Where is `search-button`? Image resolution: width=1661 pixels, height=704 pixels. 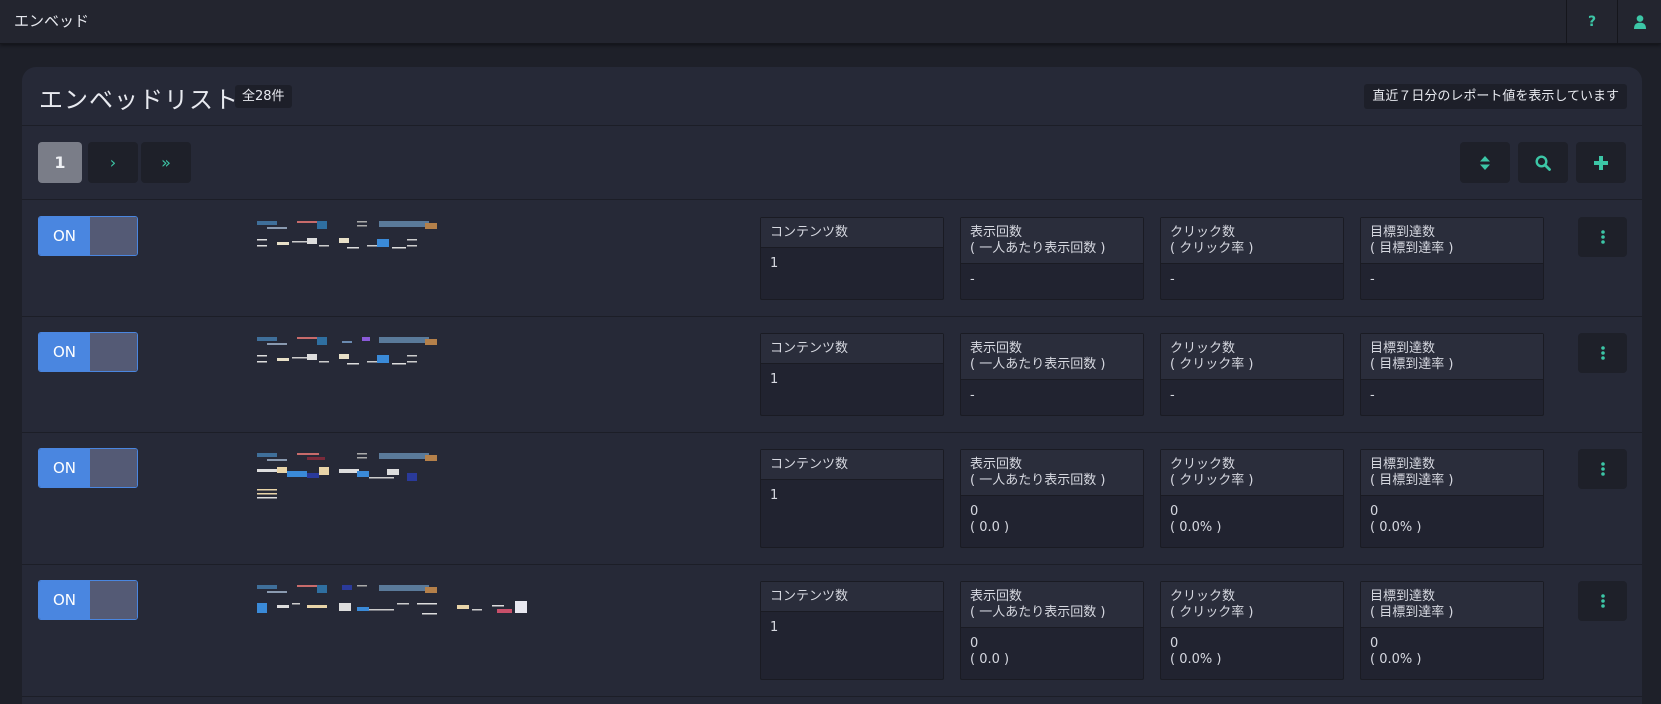
search-button is located at coordinates (1543, 162).